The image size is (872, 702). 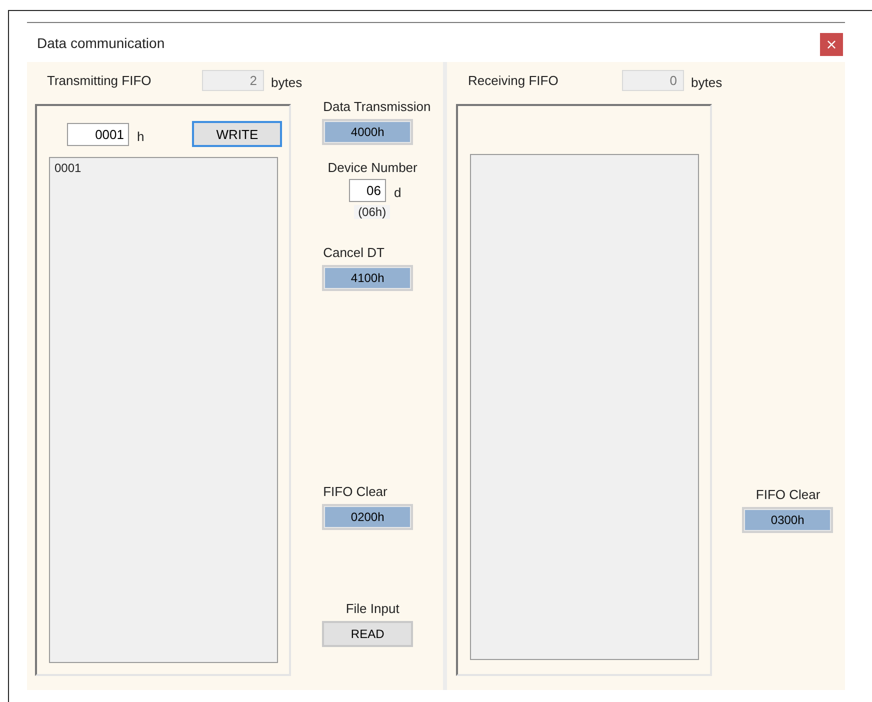 I want to click on hex-value-label: (06h), so click(x=372, y=212).